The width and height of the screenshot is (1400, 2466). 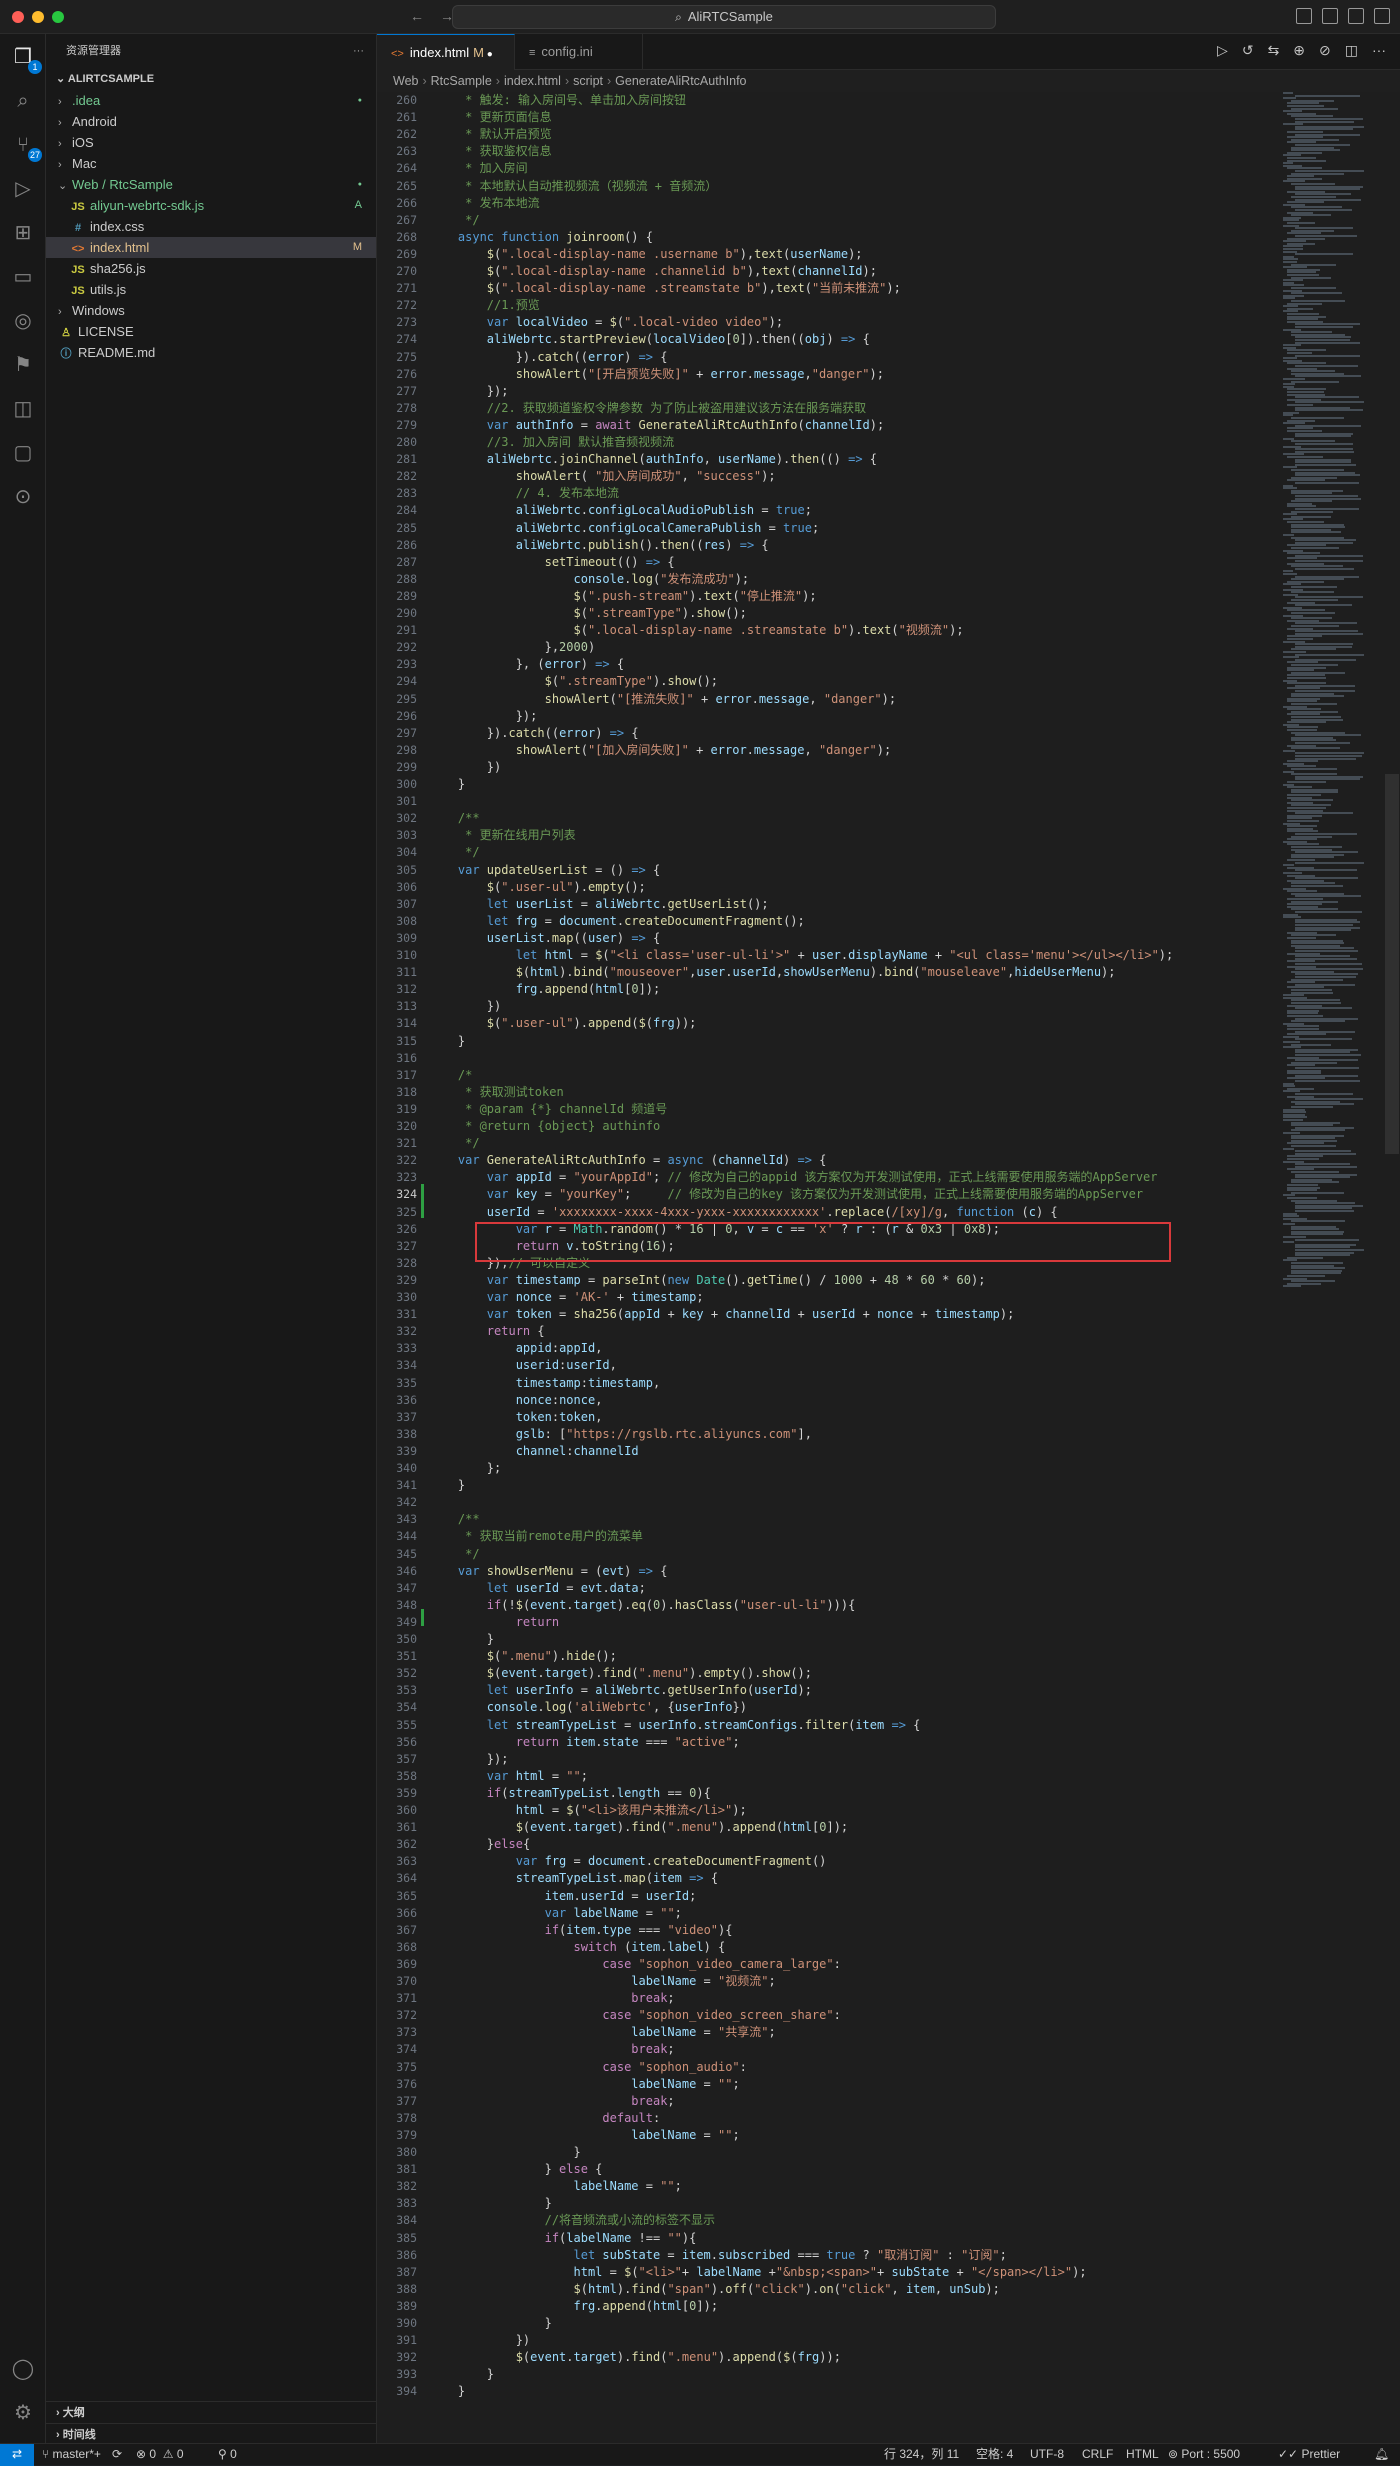 What do you see at coordinates (17, 2455) in the screenshot?
I see `remote-indicator-icon: ⇄` at bounding box center [17, 2455].